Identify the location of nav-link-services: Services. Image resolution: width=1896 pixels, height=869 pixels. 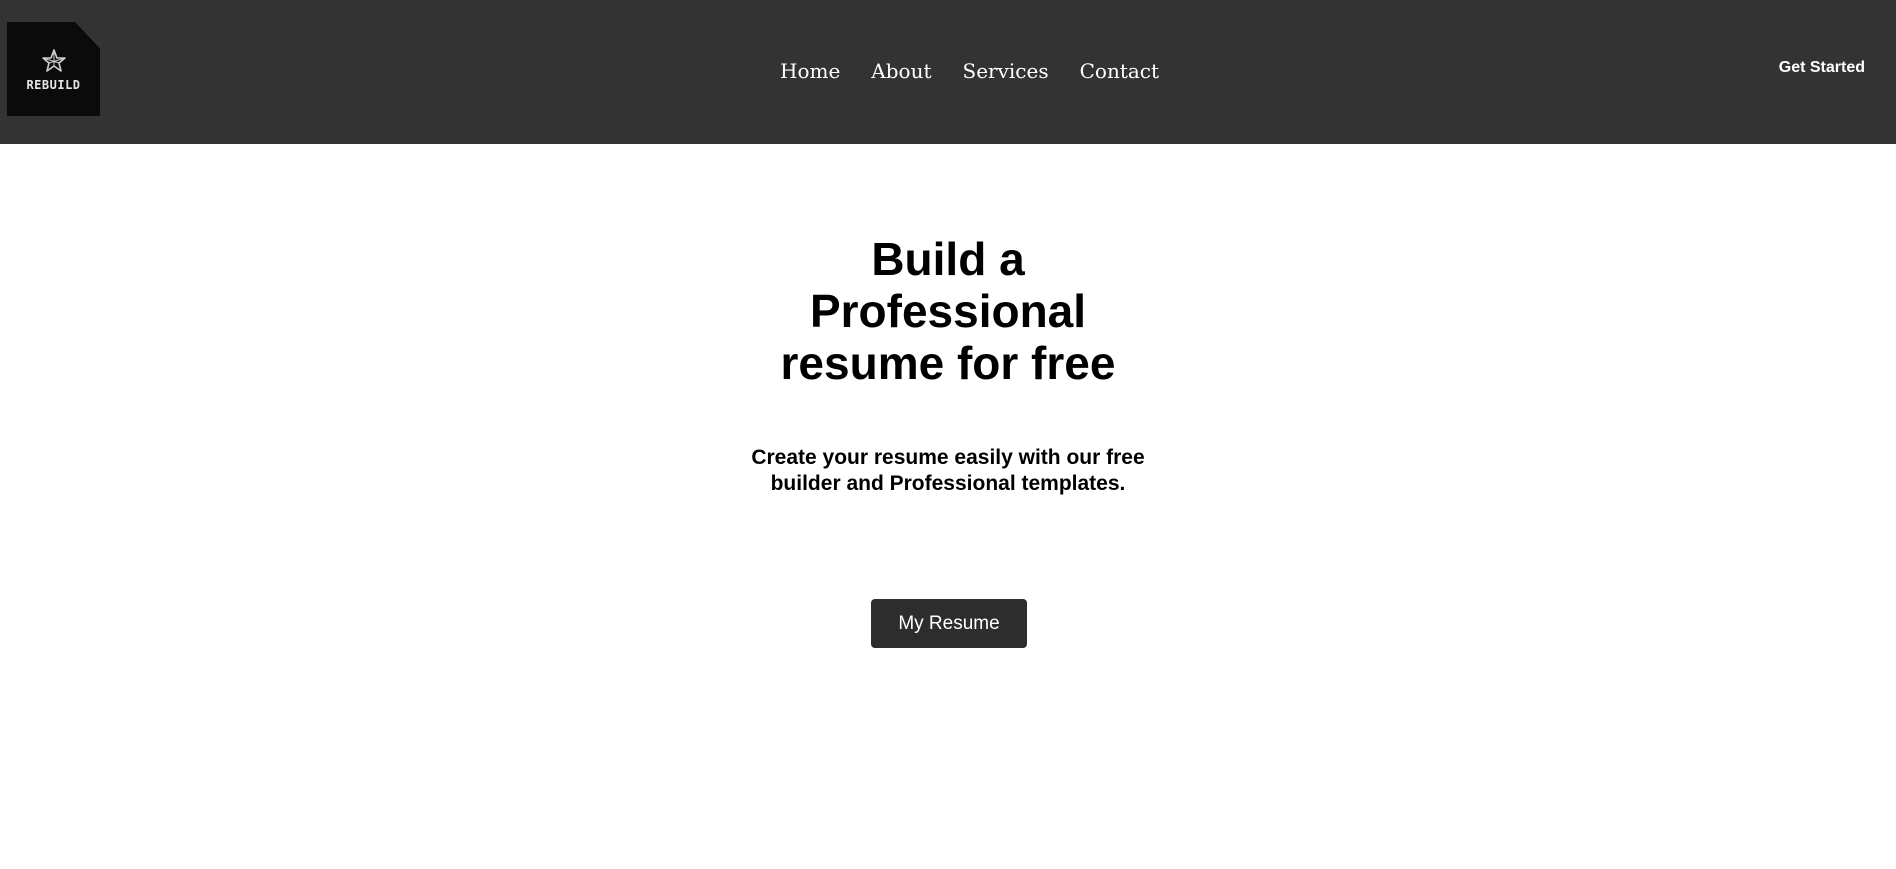
(1006, 71).